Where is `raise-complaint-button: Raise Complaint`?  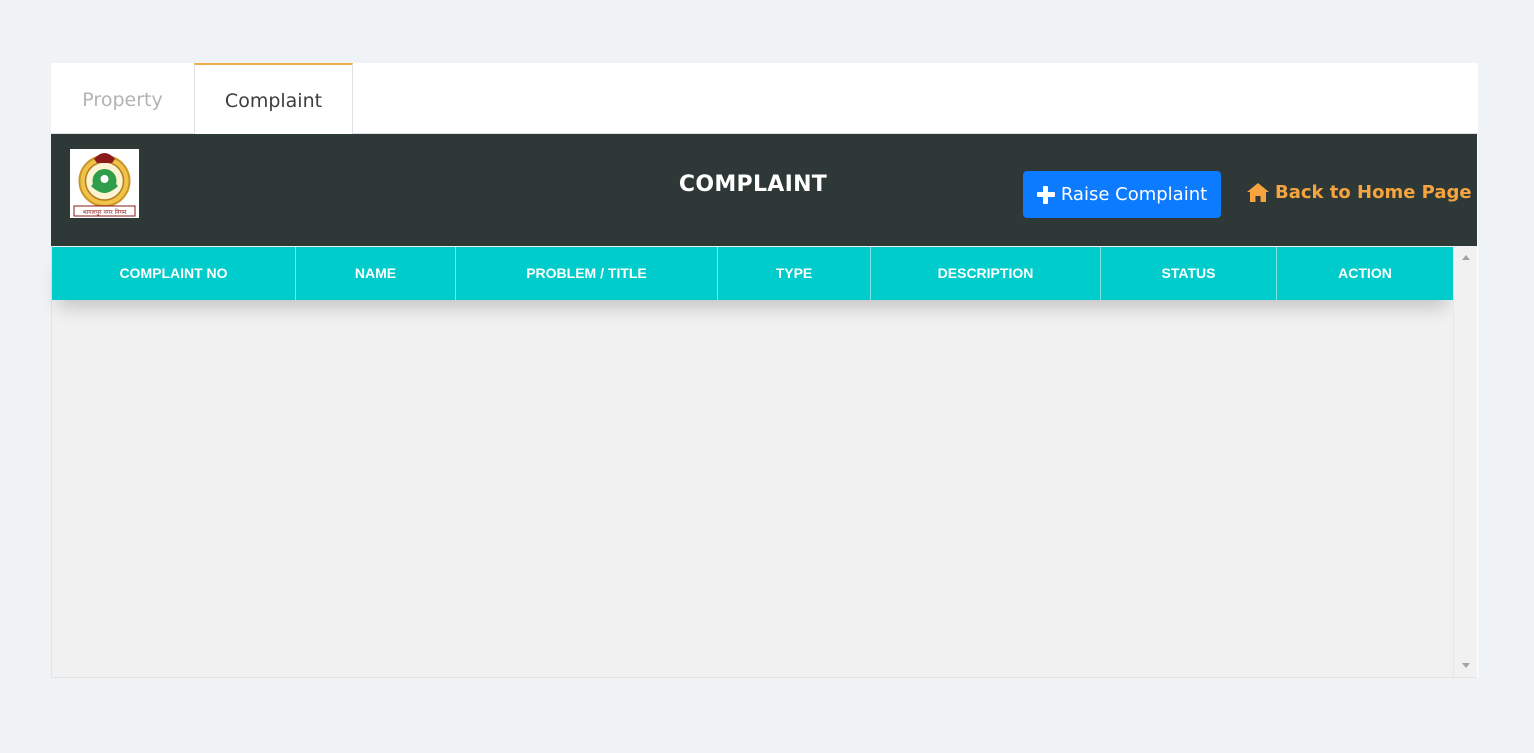 raise-complaint-button: Raise Complaint is located at coordinates (1122, 194).